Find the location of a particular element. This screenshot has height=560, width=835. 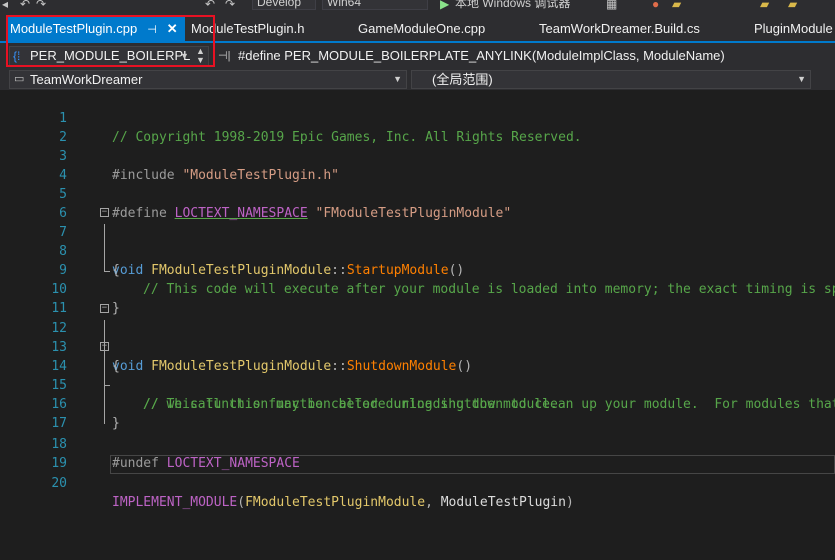

code-line: 2 is located at coordinates (417, 127).